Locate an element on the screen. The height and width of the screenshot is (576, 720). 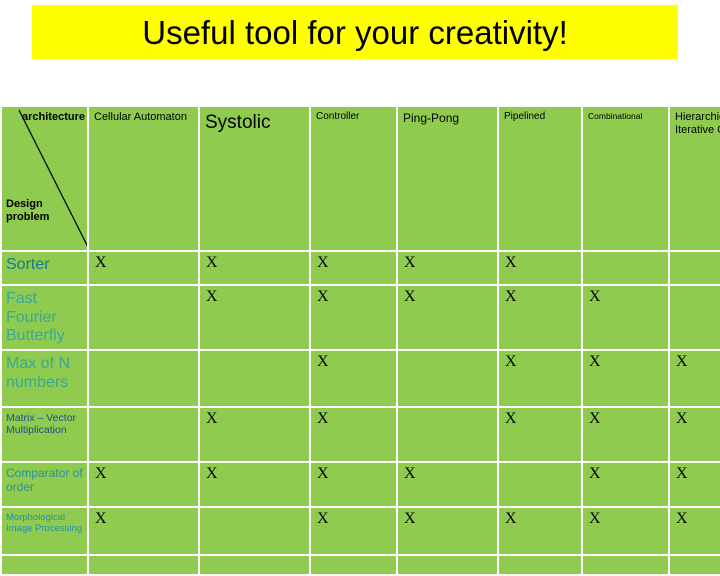
row-label-max-of-n-numbers: Max of N numbers is located at coordinates (44, 378).